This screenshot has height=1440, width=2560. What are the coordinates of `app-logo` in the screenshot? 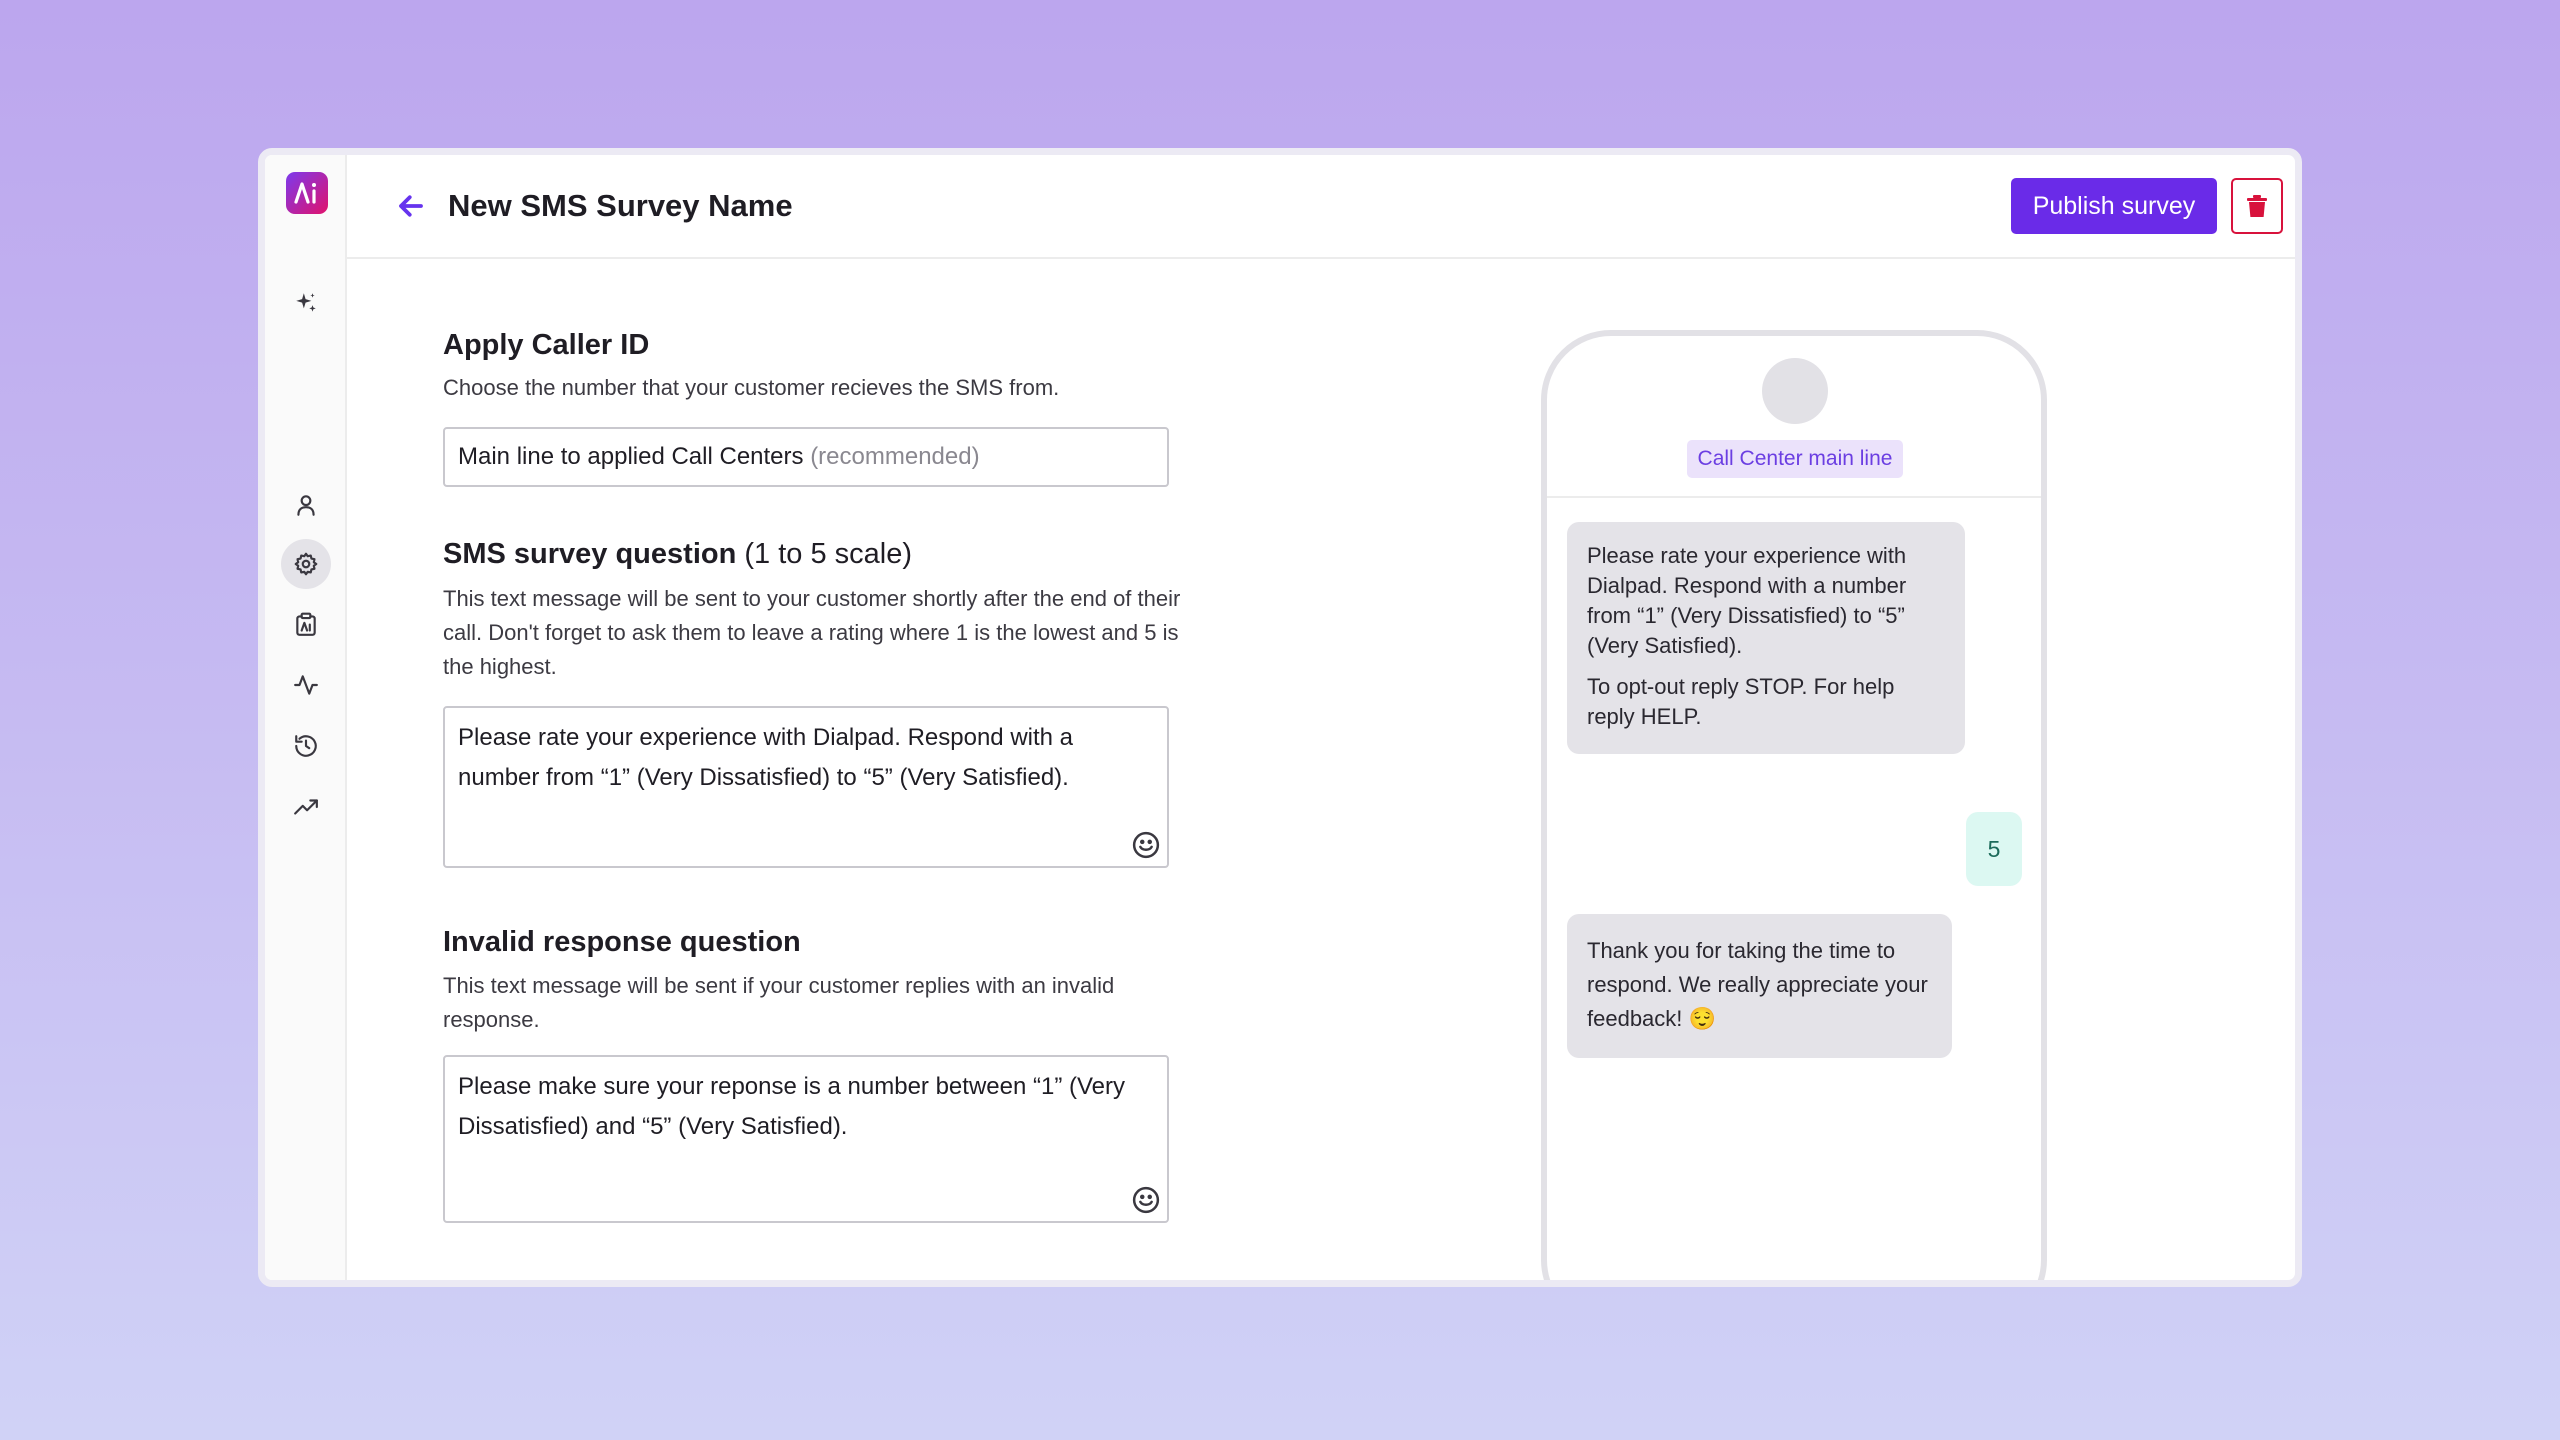 It's located at (307, 193).